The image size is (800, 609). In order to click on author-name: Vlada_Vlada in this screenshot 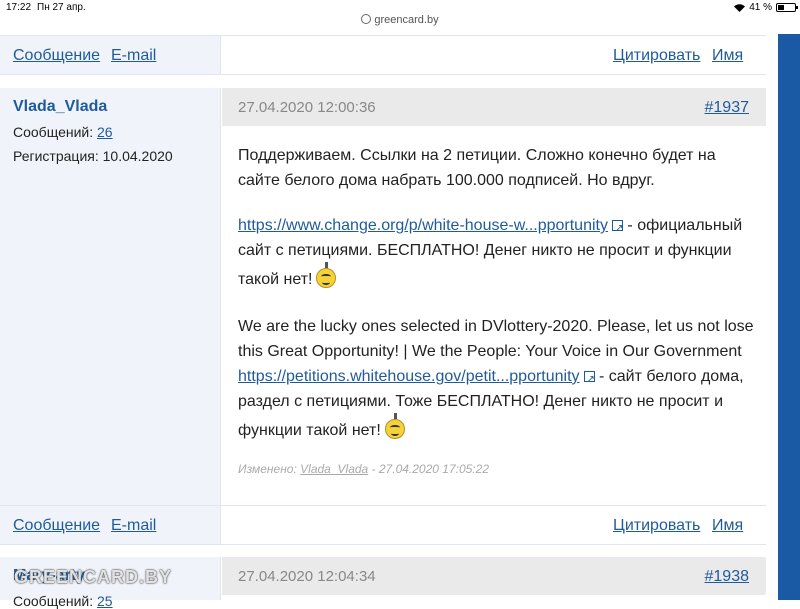, I will do `click(60, 107)`.